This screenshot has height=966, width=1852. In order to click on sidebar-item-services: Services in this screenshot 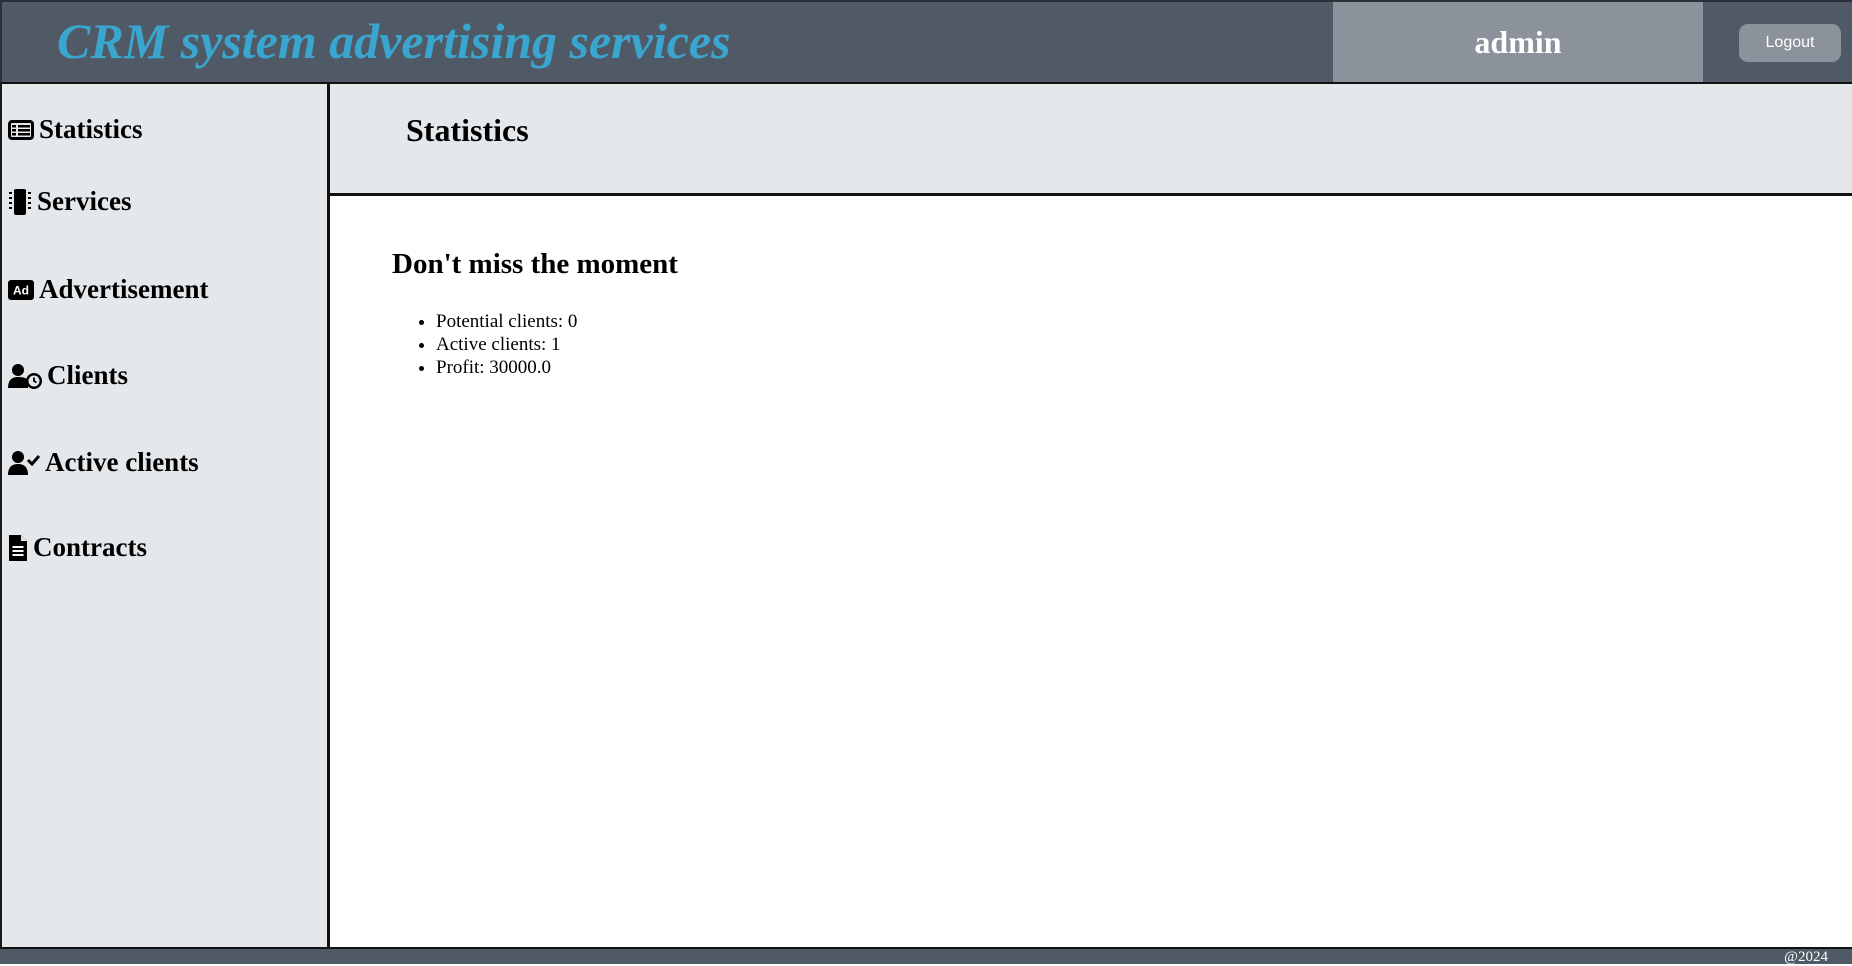, I will do `click(69, 201)`.